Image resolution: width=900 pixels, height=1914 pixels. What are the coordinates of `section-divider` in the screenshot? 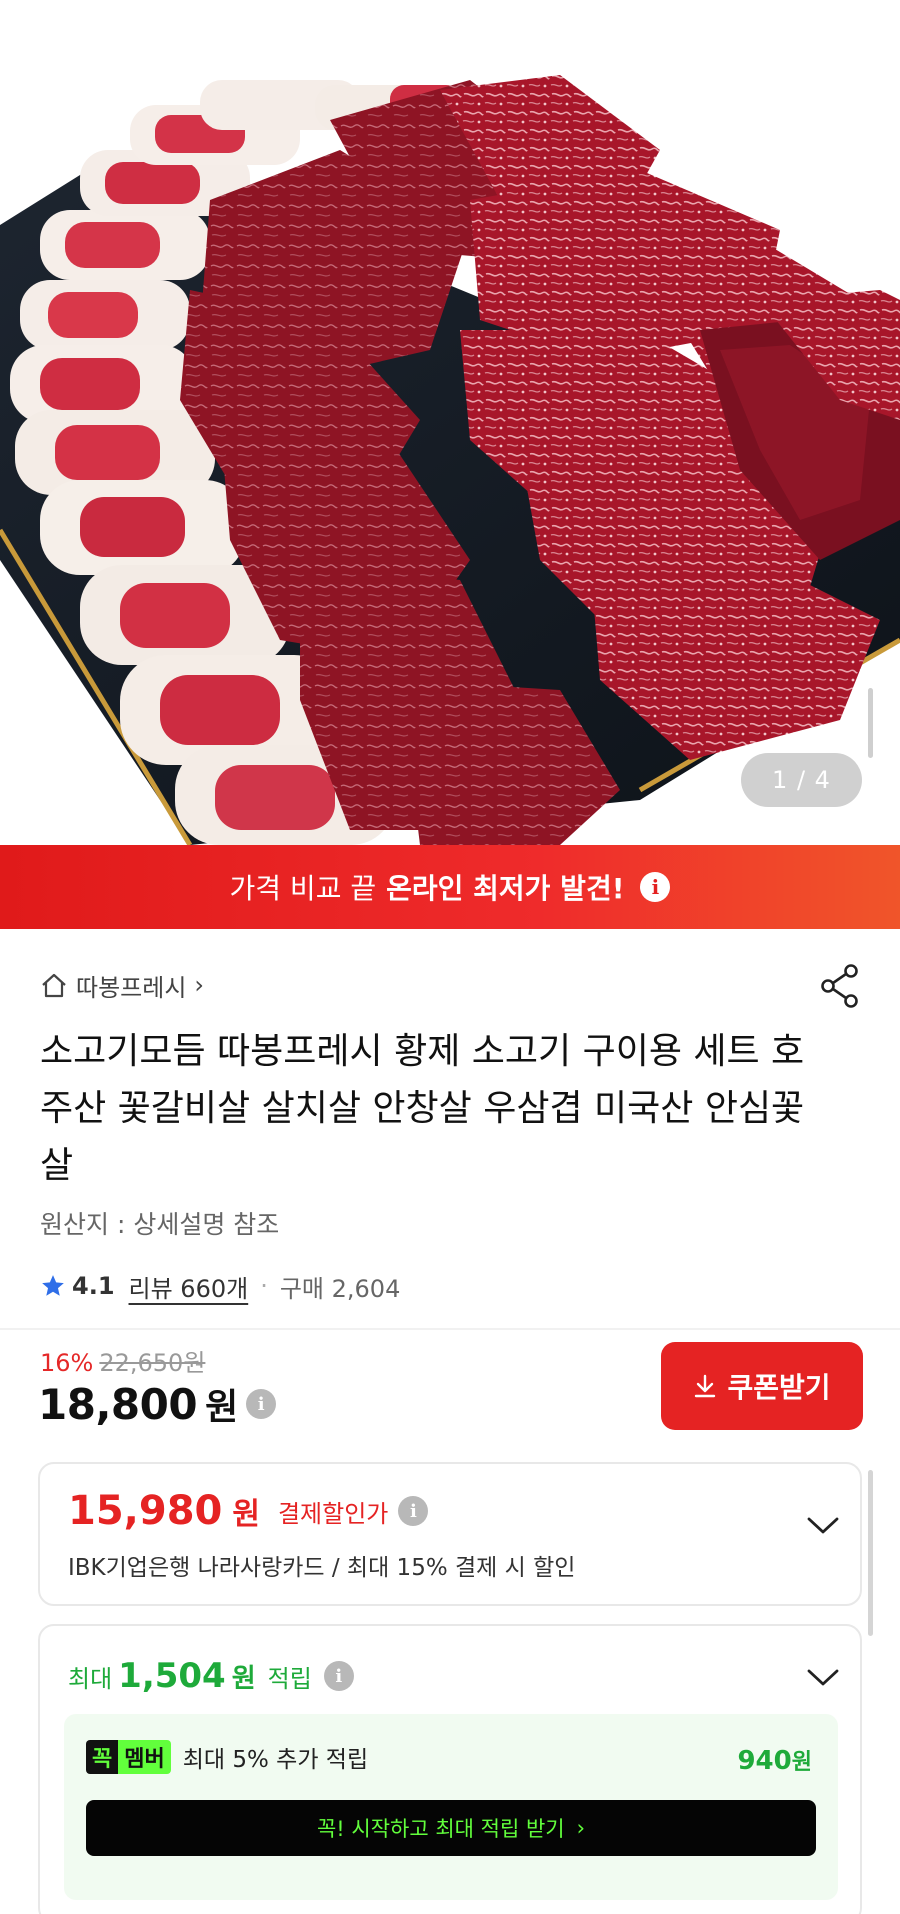 It's located at (450, 1329).